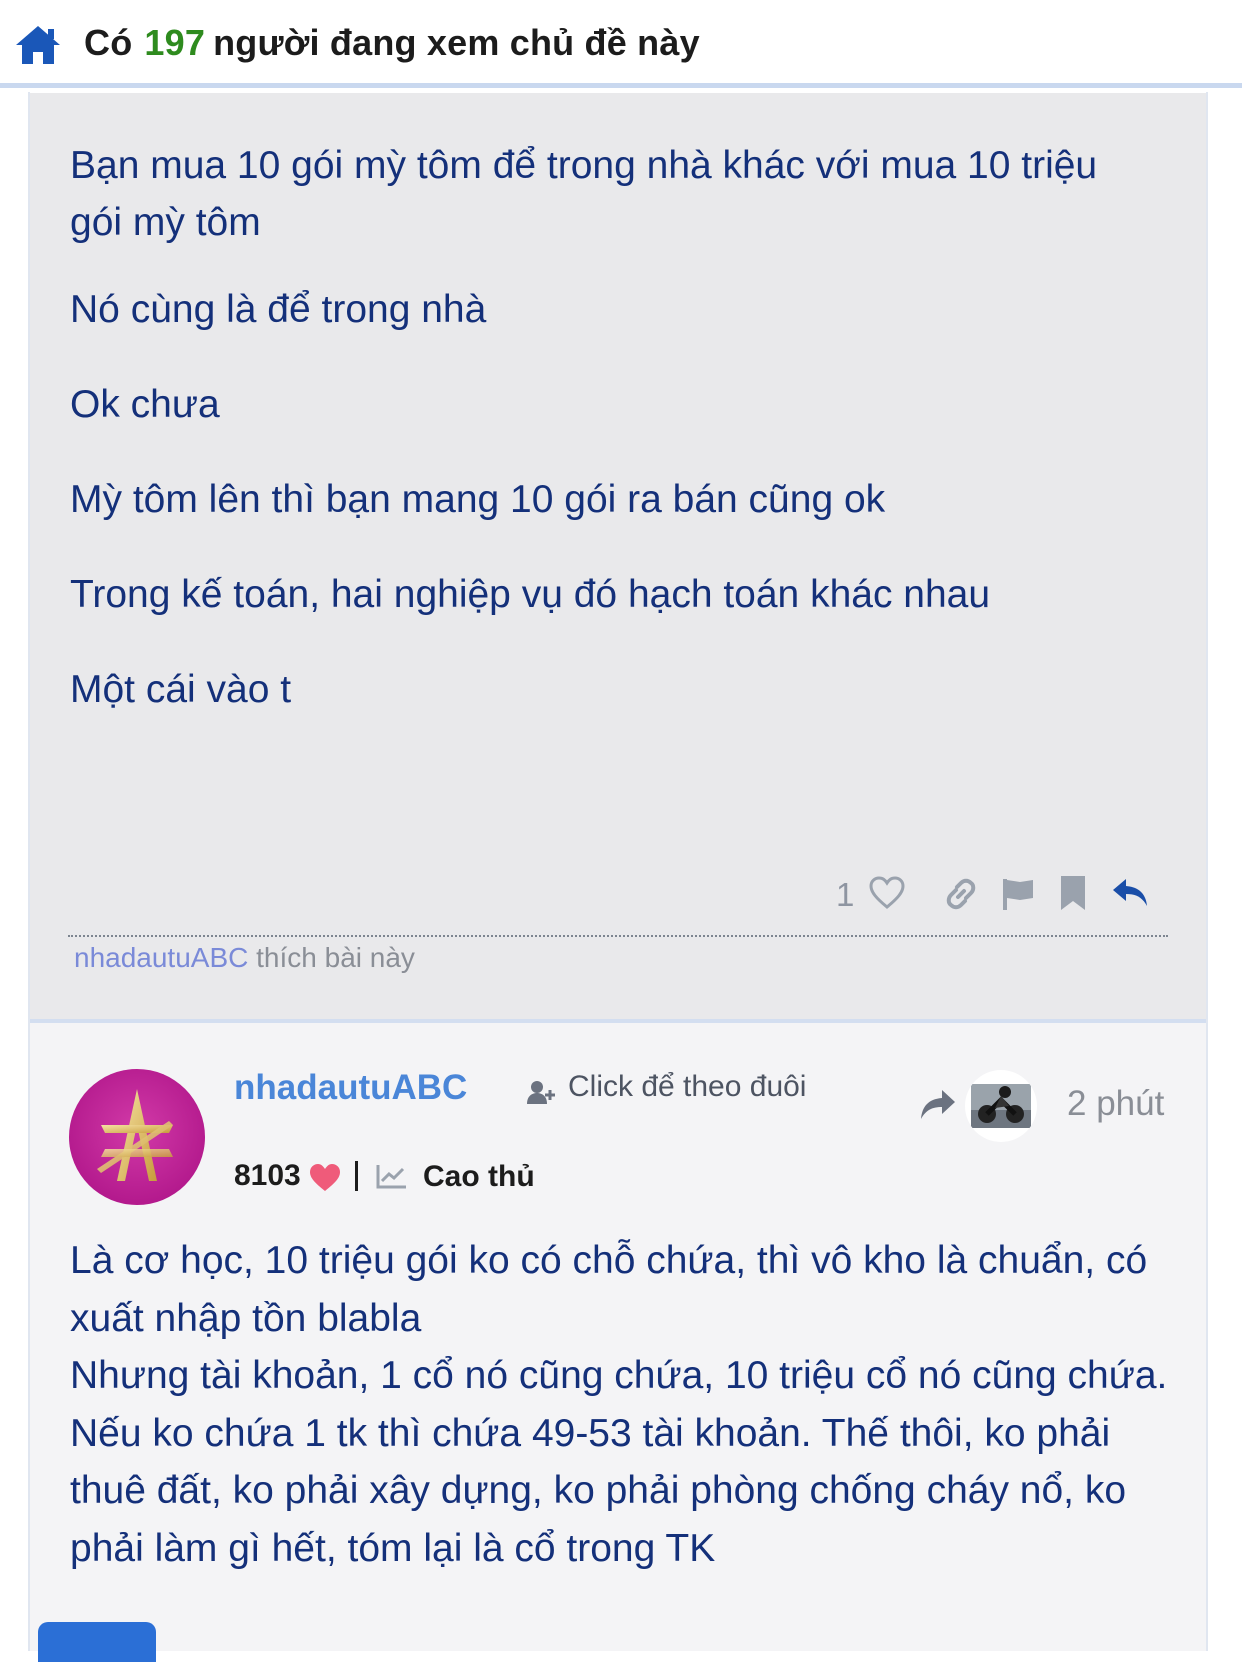  Describe the element at coordinates (1073, 893) in the screenshot. I see `bookmark-icon` at that location.